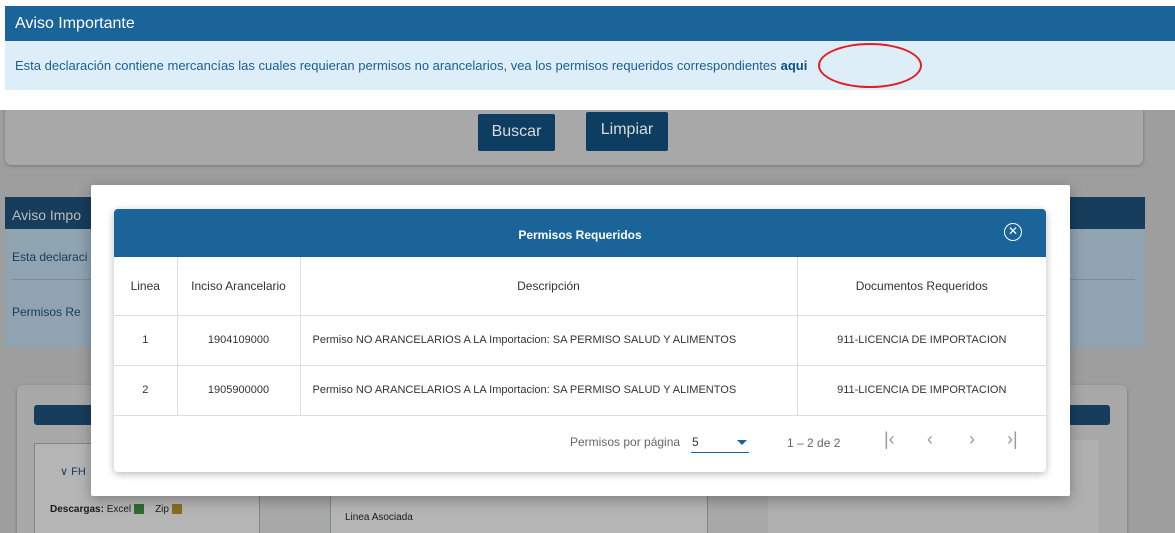 This screenshot has height=533, width=1175. What do you see at coordinates (64, 415) in the screenshot?
I see `results-header-left` at bounding box center [64, 415].